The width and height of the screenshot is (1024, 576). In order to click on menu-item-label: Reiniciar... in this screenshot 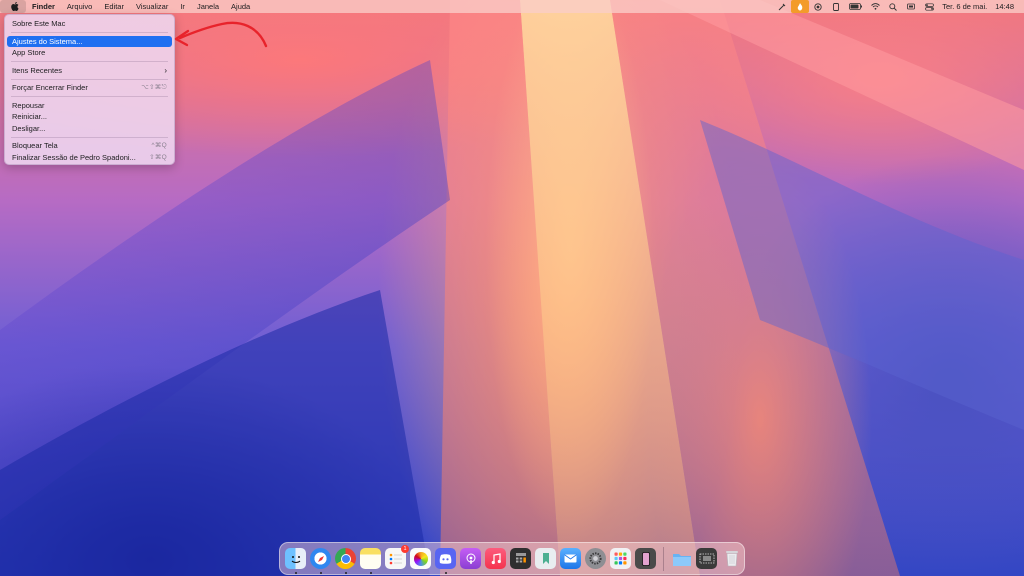, I will do `click(30, 116)`.